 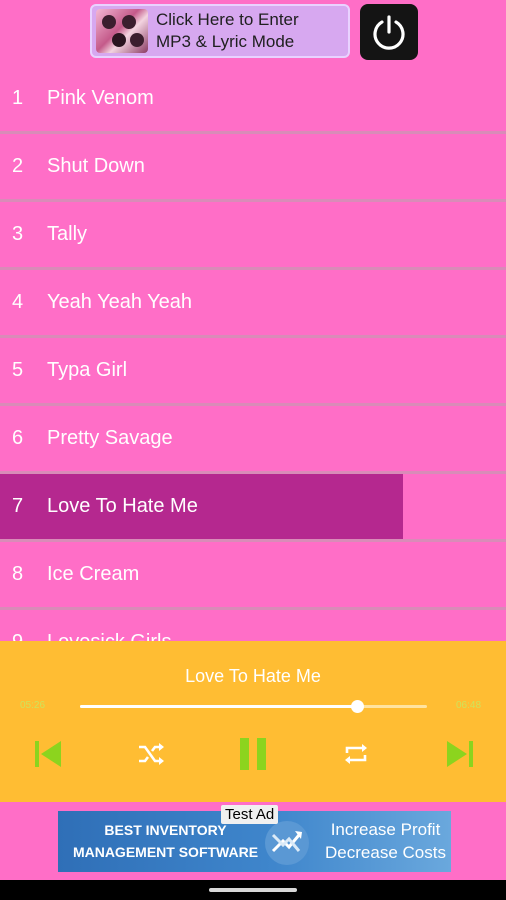 What do you see at coordinates (122, 31) in the screenshot?
I see `album-thumbnail` at bounding box center [122, 31].